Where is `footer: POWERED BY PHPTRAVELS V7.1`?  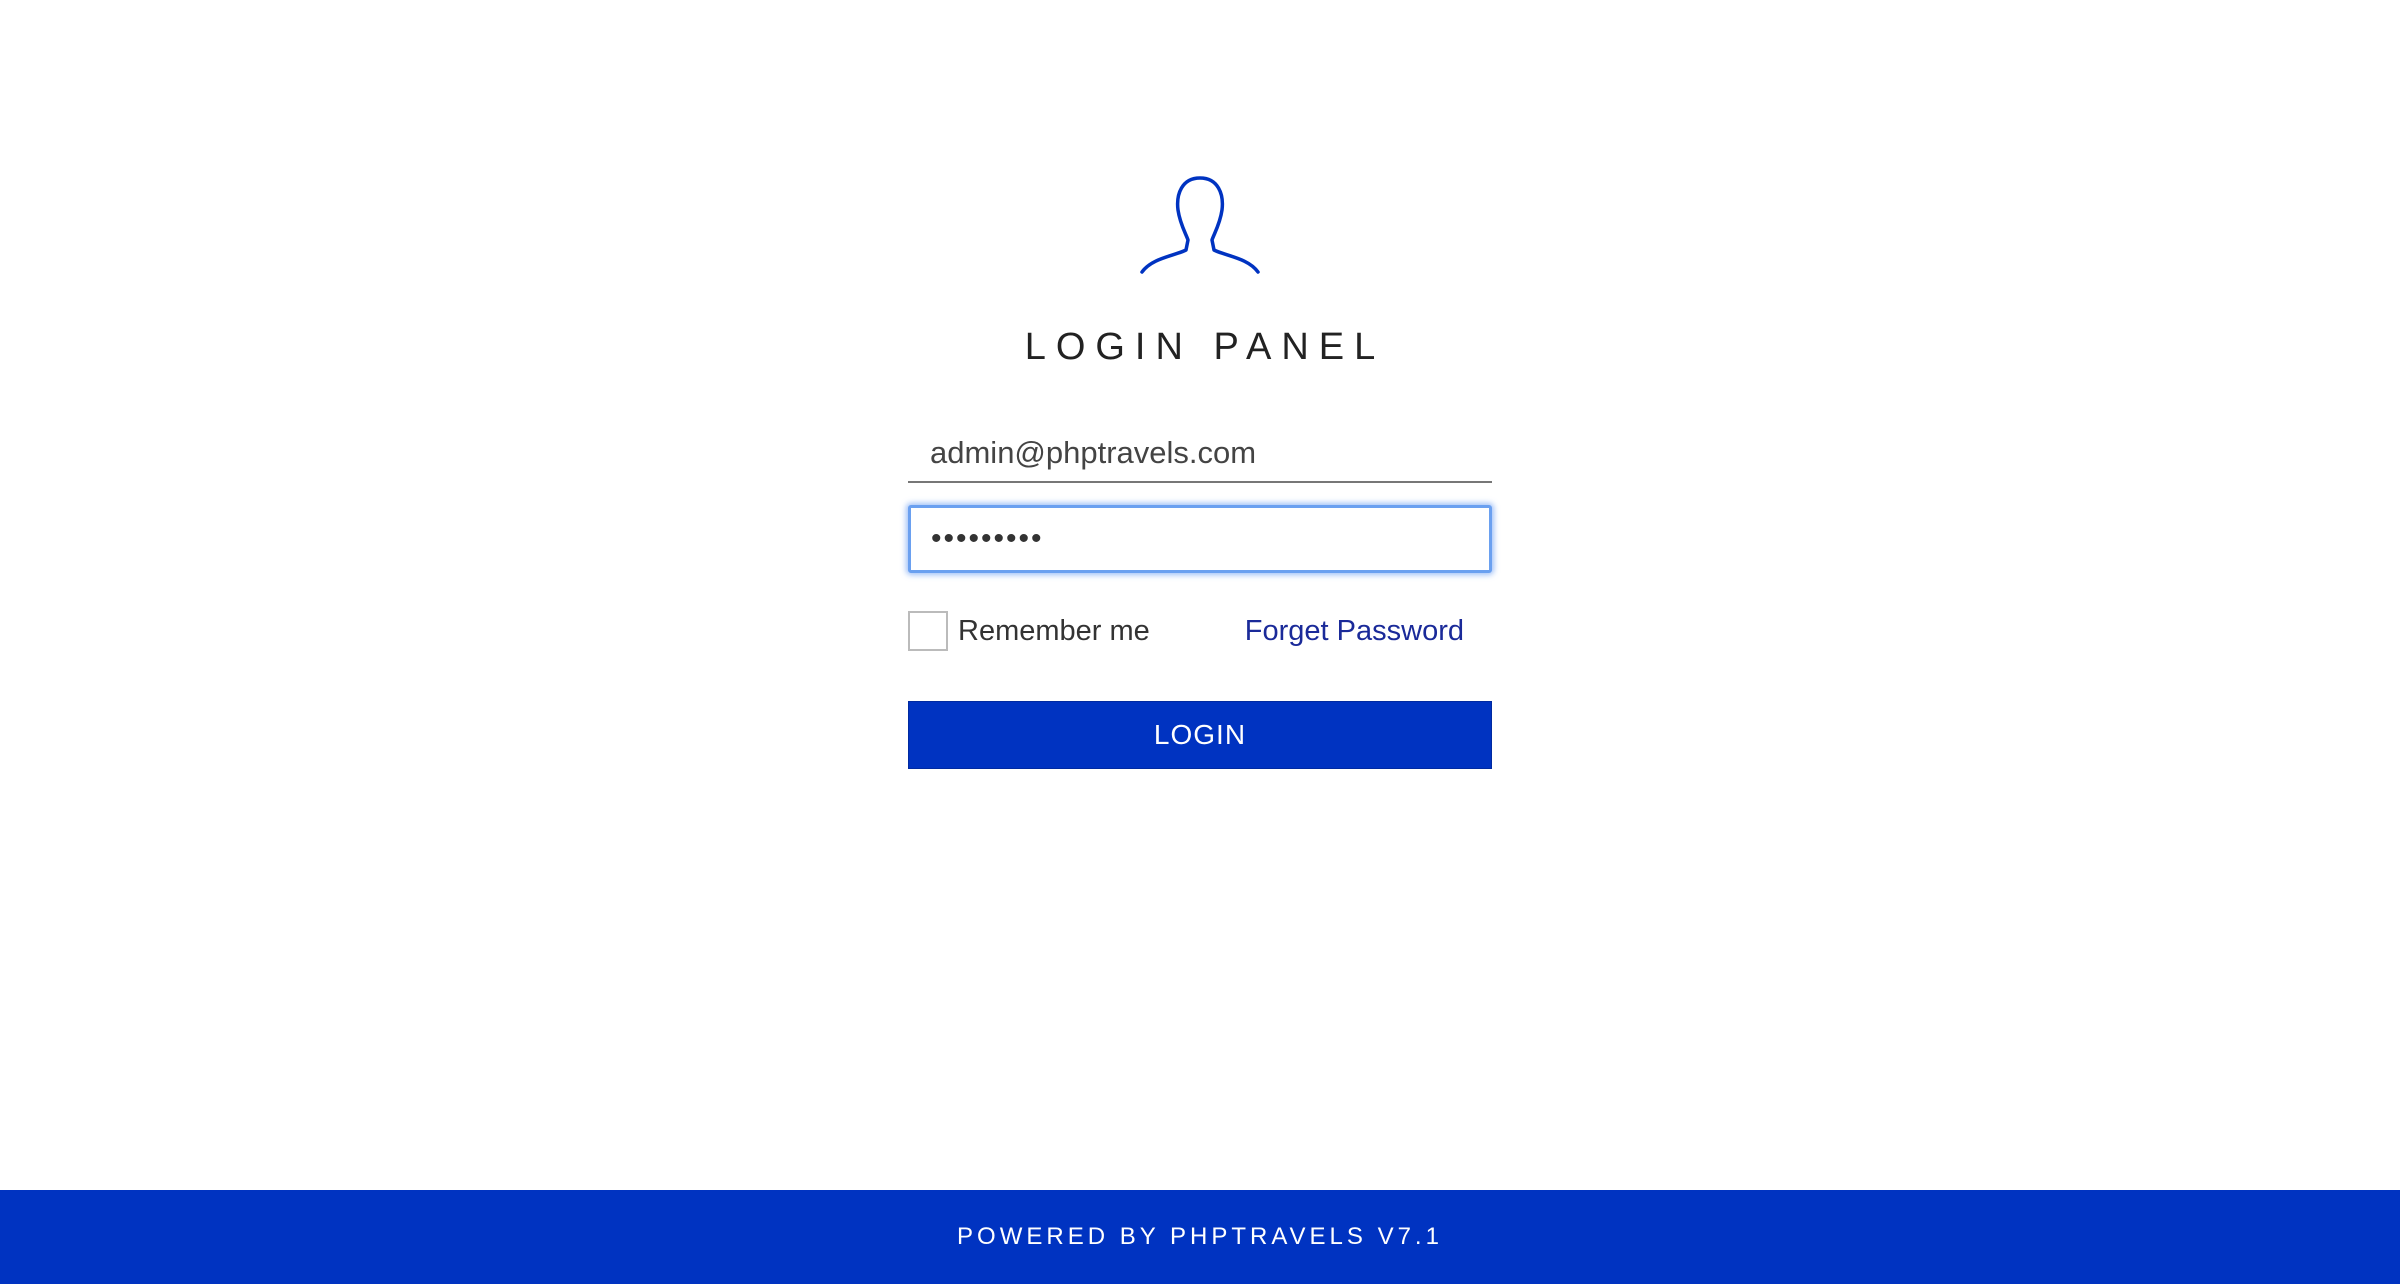 footer: POWERED BY PHPTRAVELS V7.1 is located at coordinates (1200, 1237).